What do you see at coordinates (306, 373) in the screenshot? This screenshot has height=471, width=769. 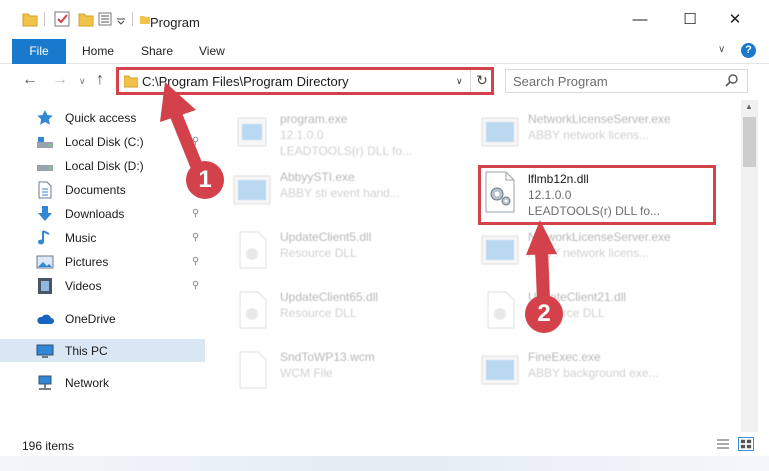 I see `file-description: WCM File` at bounding box center [306, 373].